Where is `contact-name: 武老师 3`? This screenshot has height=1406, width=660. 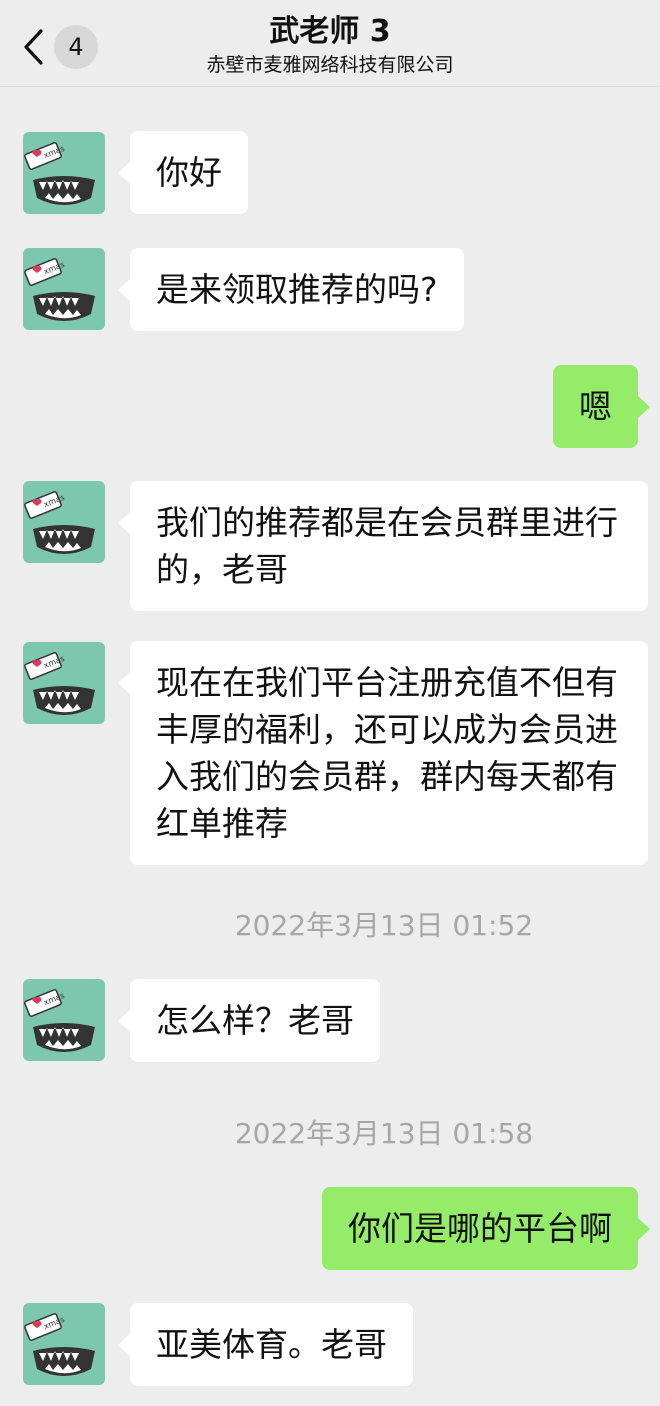
contact-name: 武老师 3 is located at coordinates (330, 31).